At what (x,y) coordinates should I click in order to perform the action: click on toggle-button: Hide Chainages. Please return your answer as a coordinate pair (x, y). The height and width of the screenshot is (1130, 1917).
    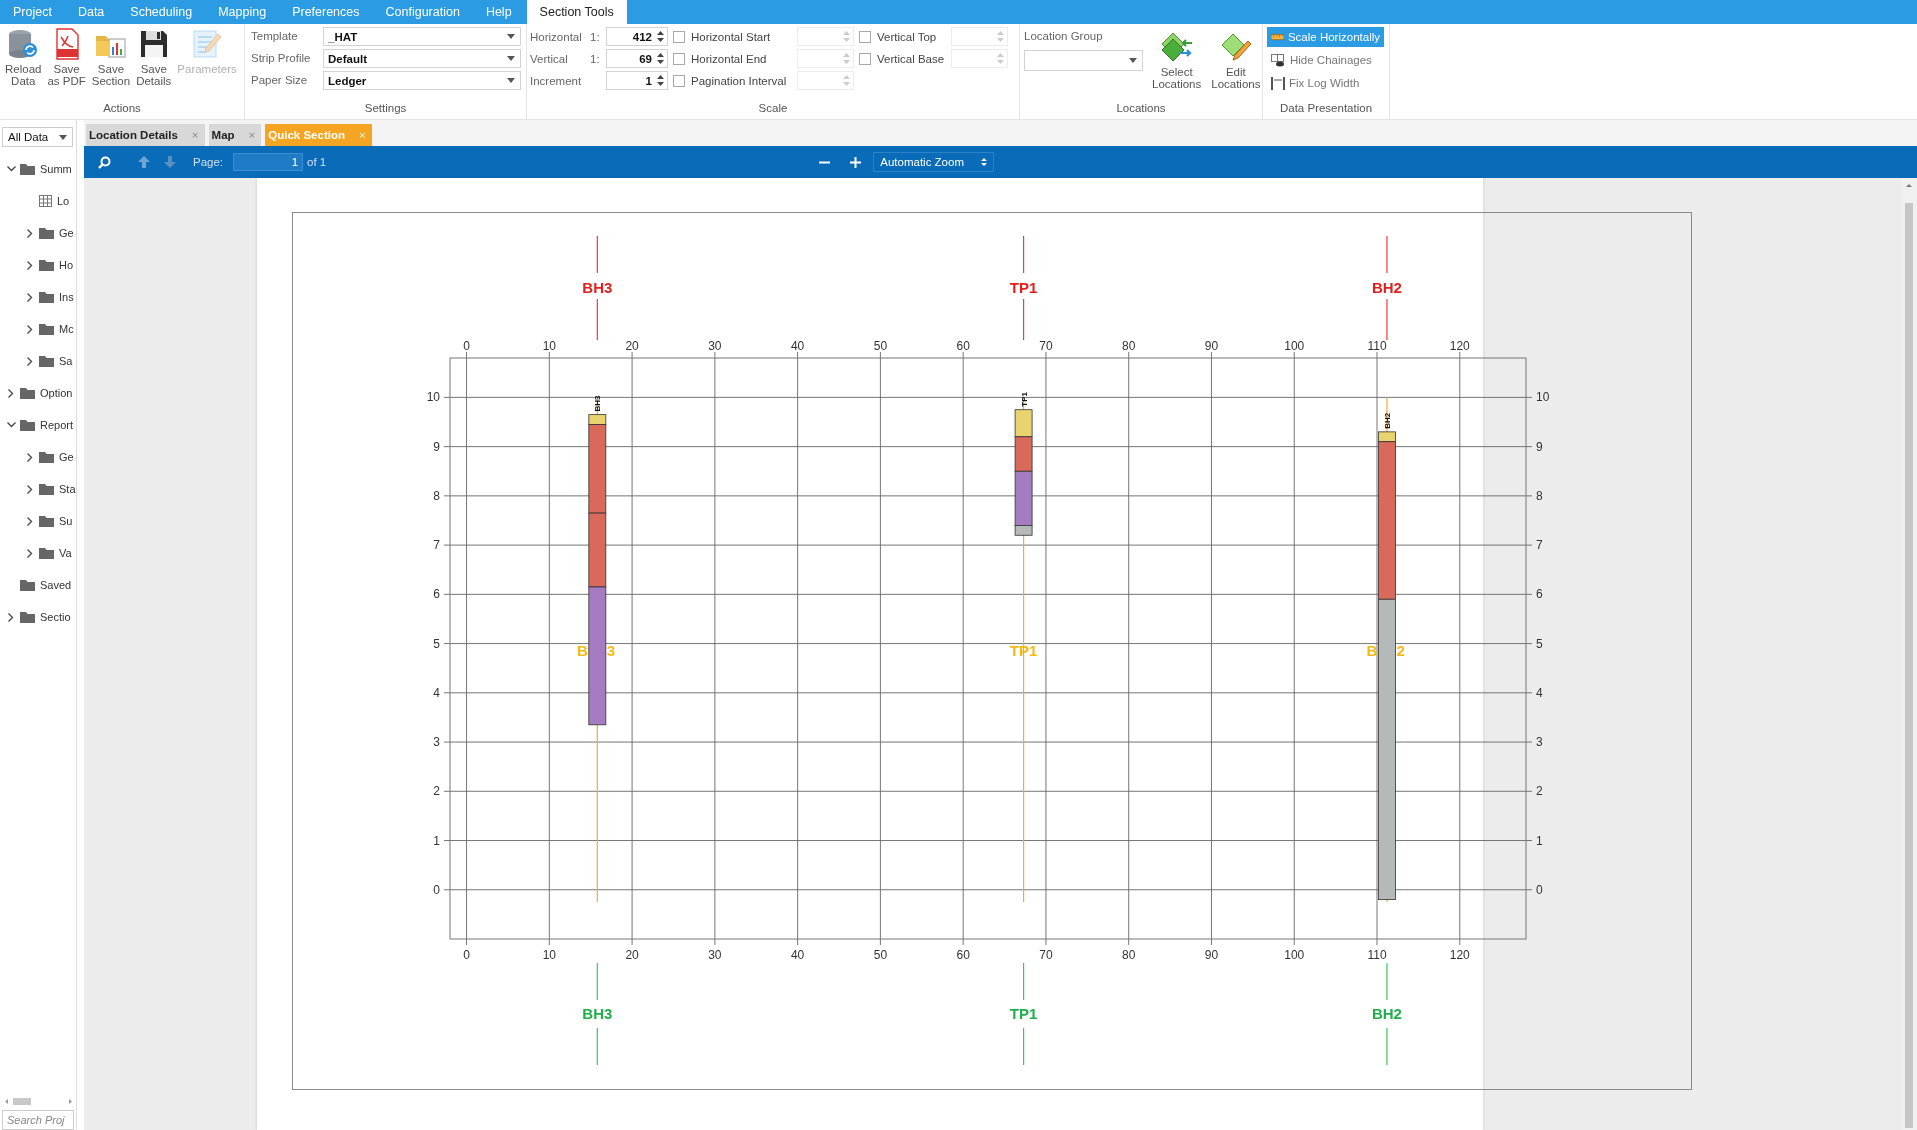
    Looking at the image, I should click on (1325, 60).